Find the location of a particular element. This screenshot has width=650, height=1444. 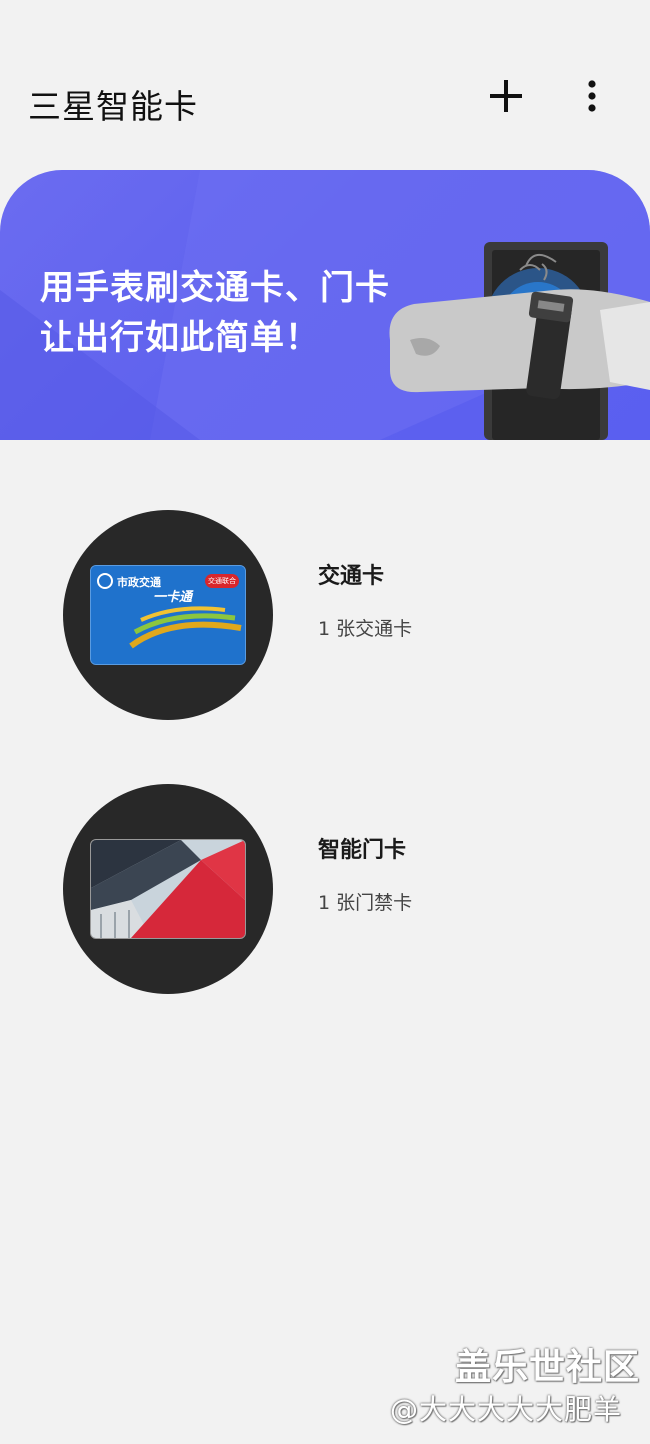

transit-card-count: 1 张交通卡 is located at coordinates (365, 629).